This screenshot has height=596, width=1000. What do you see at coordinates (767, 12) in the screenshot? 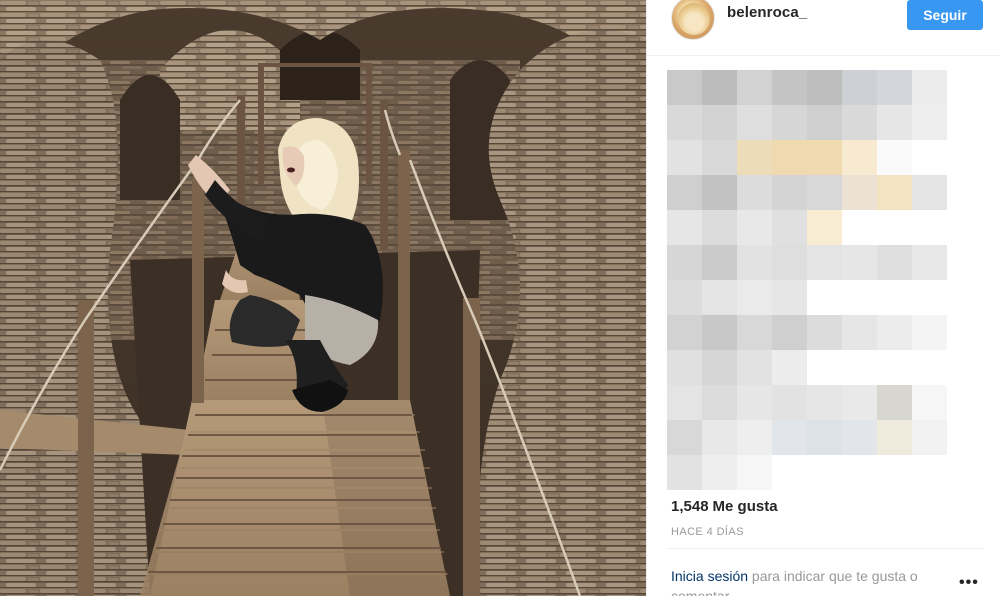
I see `username: belenroca_` at bounding box center [767, 12].